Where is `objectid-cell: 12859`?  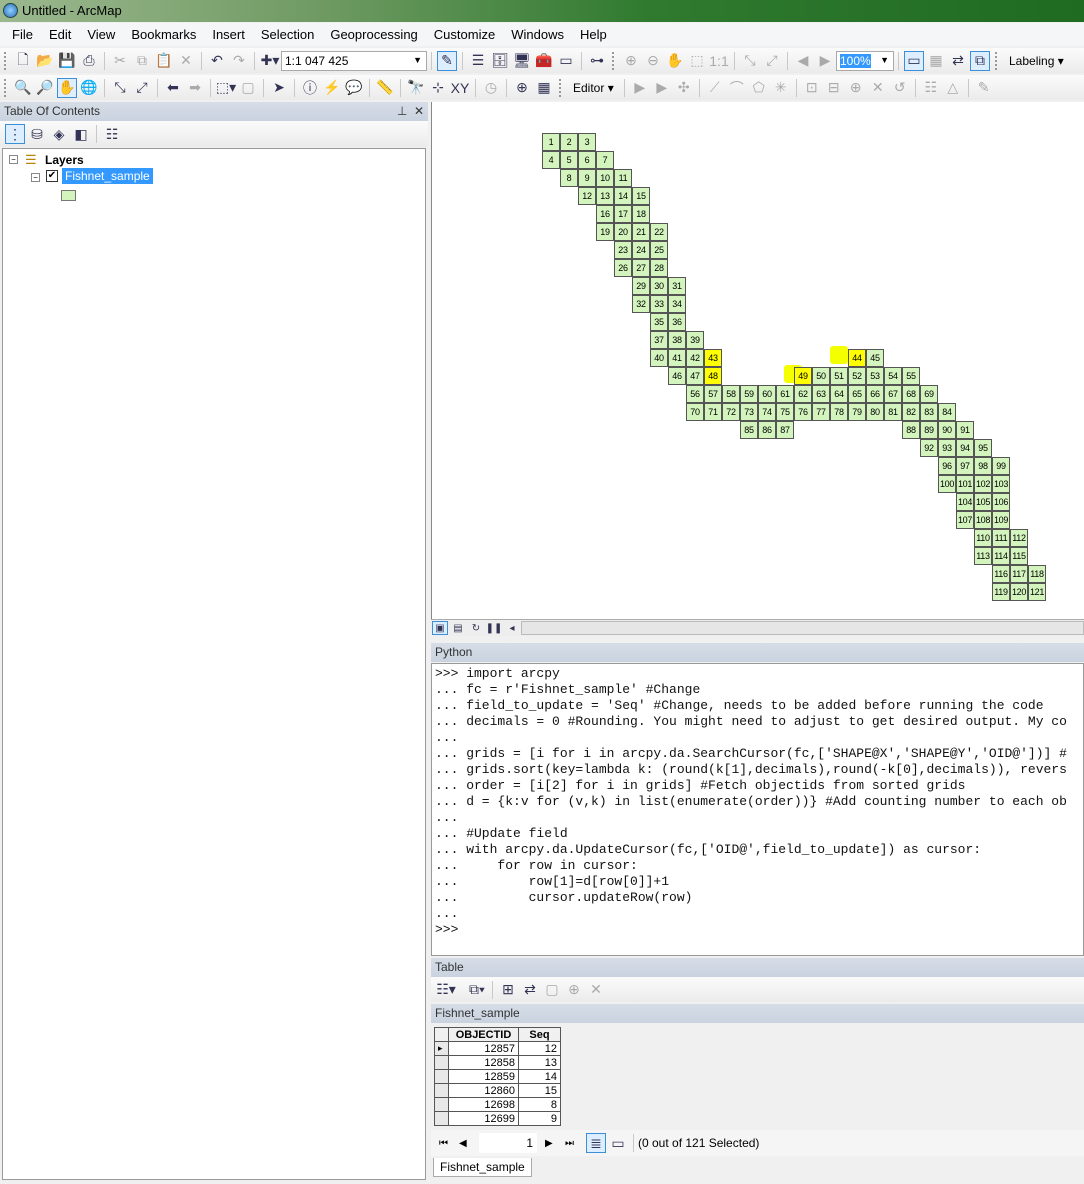
objectid-cell: 12859 is located at coordinates (483, 1076).